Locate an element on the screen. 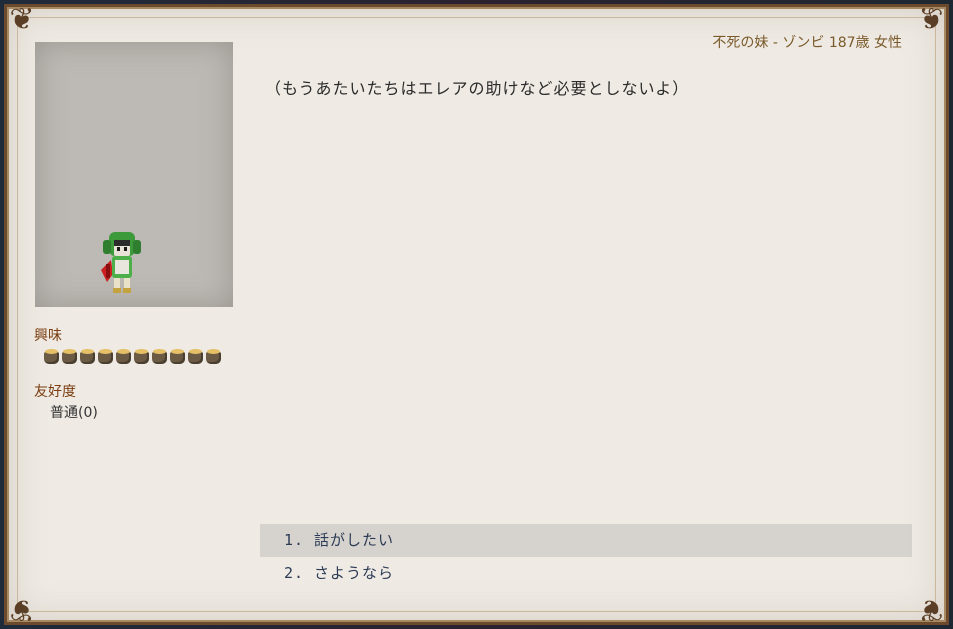 The image size is (953, 629). choice-list: 1. 話がしたい 2. さようなら is located at coordinates (586, 557).